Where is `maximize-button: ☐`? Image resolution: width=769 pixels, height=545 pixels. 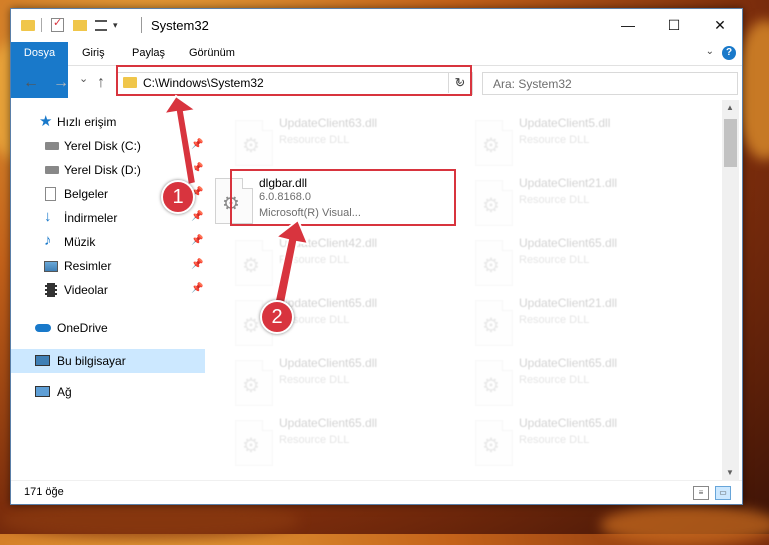 maximize-button: ☐ is located at coordinates (674, 25).